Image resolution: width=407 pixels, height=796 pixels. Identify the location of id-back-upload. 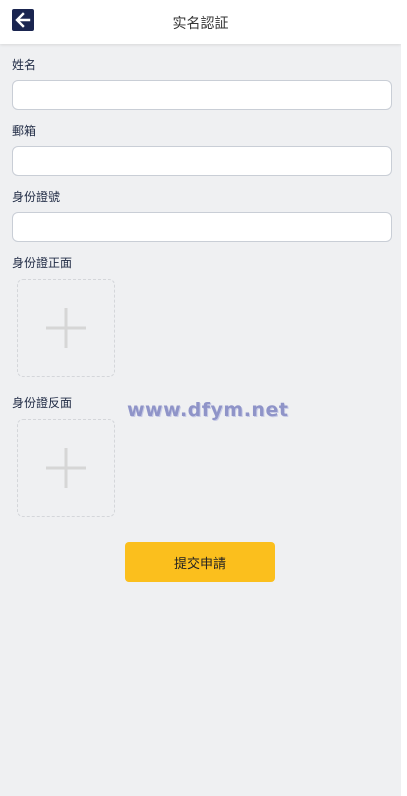
(66, 468).